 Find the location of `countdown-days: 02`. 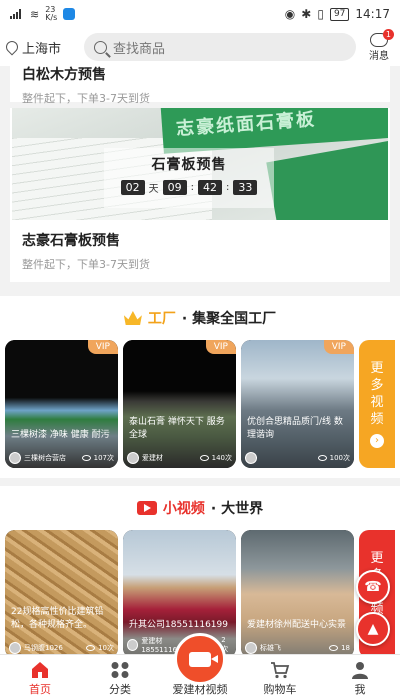

countdown-days: 02 is located at coordinates (132, 187).